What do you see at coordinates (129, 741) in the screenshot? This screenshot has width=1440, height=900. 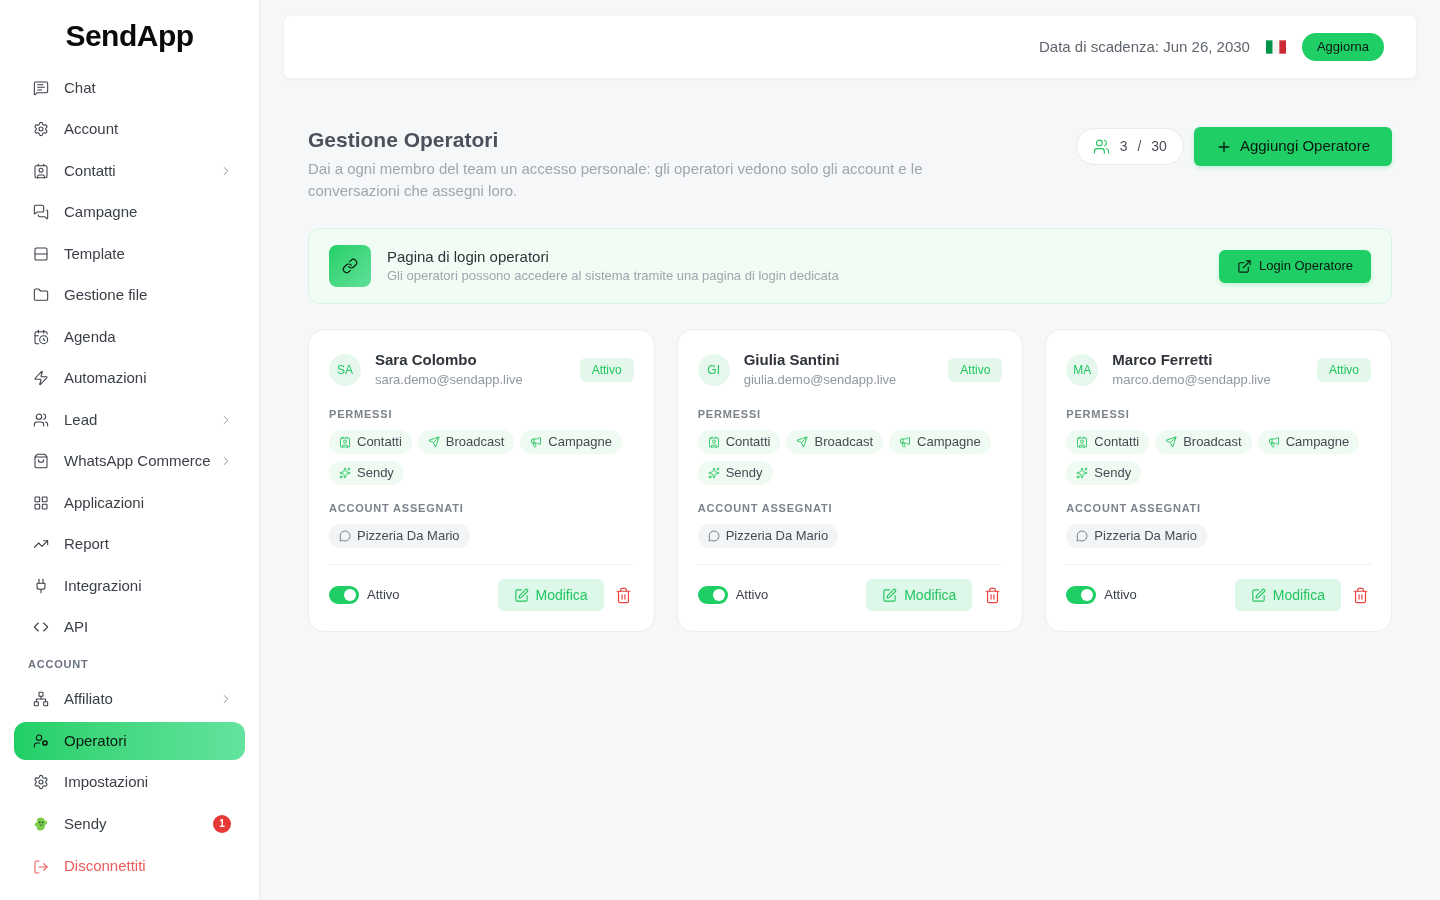 I see `sidebar-item: Operatori` at bounding box center [129, 741].